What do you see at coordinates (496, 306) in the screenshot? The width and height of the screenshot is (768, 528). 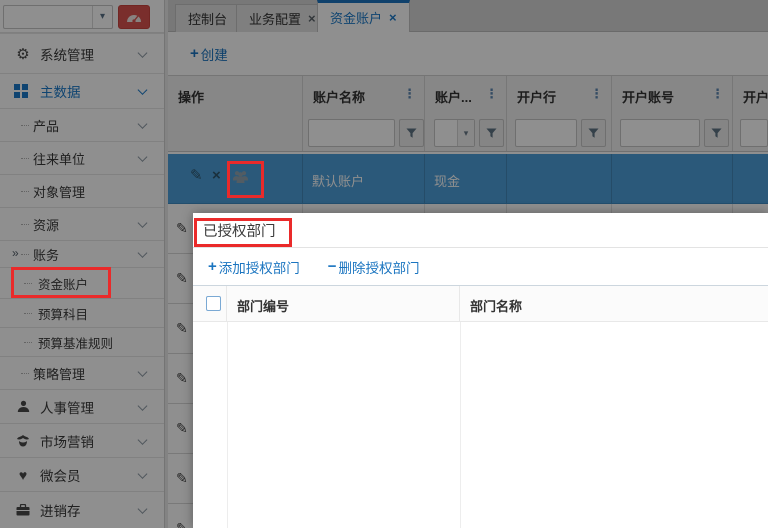 I see `column-title: 部门名称` at bounding box center [496, 306].